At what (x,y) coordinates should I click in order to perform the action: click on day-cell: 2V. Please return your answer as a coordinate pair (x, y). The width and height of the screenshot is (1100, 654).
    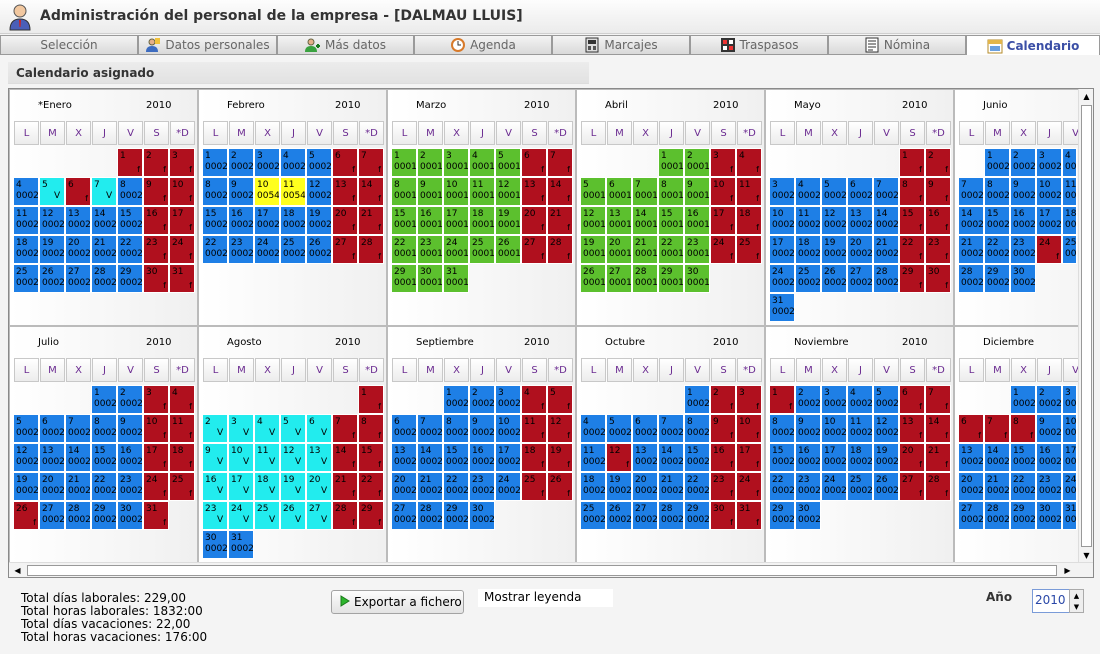
    Looking at the image, I should click on (215, 428).